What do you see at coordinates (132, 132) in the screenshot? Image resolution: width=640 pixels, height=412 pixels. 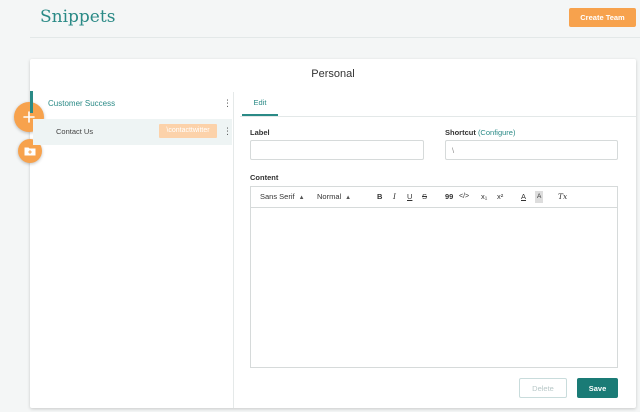 I see `snippet-item: Contact Us \contacttwitter ⋮` at bounding box center [132, 132].